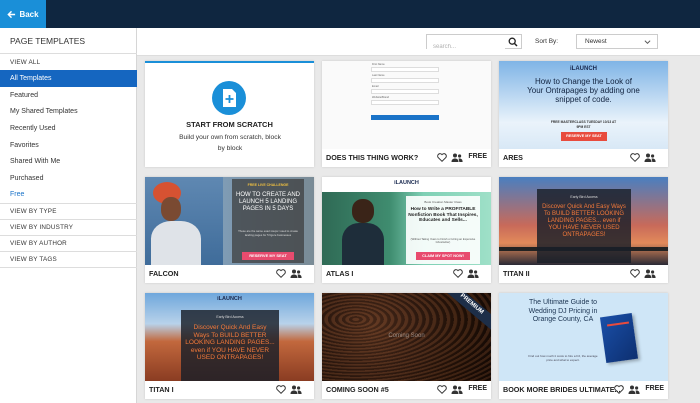  What do you see at coordinates (350, 14) in the screenshot?
I see `top-bar: Back` at bounding box center [350, 14].